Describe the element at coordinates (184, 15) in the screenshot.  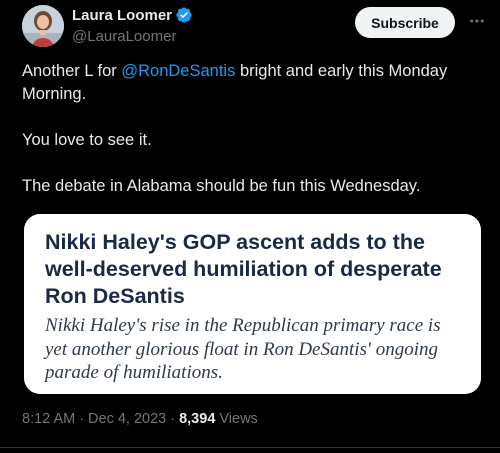
I see `verified-badge-icon` at that location.